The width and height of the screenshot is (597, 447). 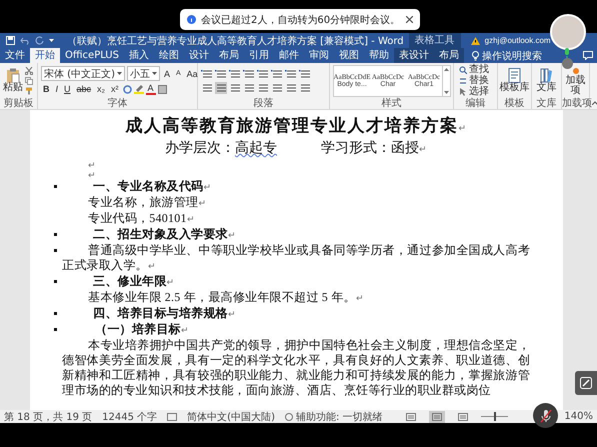 I want to click on format-button: x², so click(x=115, y=89).